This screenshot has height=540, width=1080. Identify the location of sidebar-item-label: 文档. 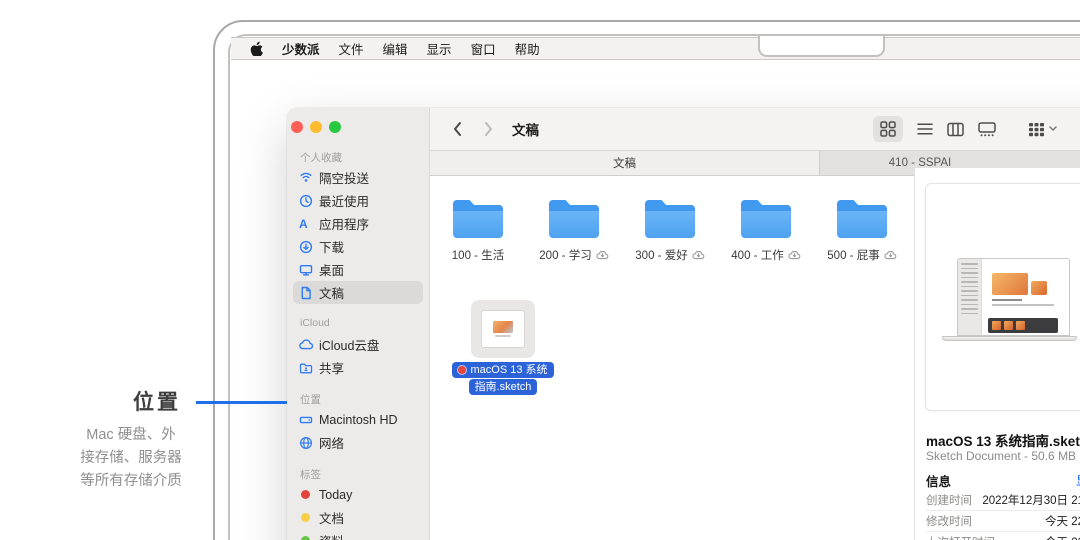
(332, 519).